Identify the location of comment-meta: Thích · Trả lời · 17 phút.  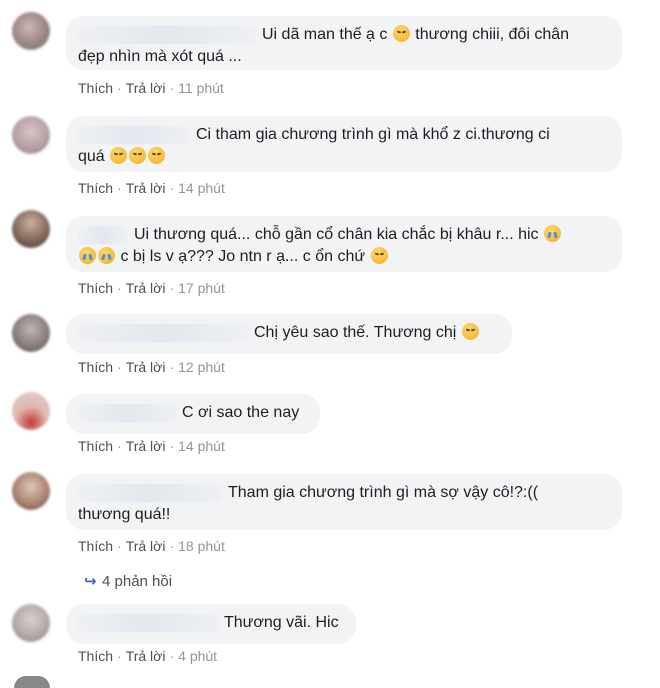
(151, 288).